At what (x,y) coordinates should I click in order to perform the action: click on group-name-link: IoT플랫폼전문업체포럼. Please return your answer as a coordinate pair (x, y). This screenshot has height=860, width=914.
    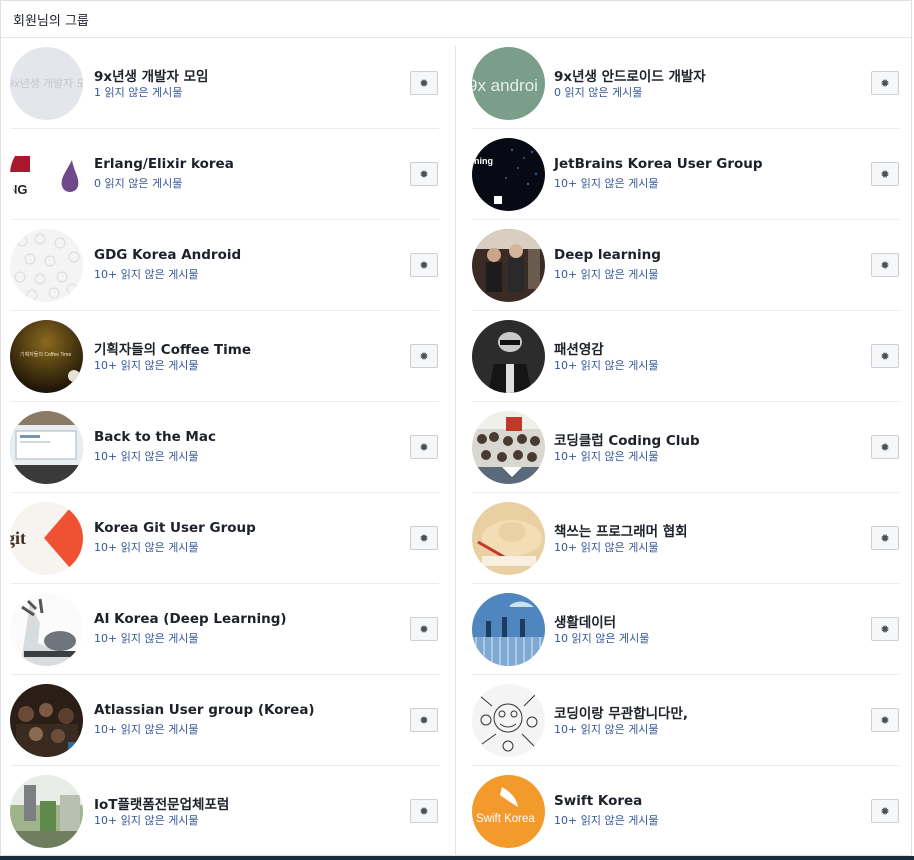
    Looking at the image, I should click on (161, 803).